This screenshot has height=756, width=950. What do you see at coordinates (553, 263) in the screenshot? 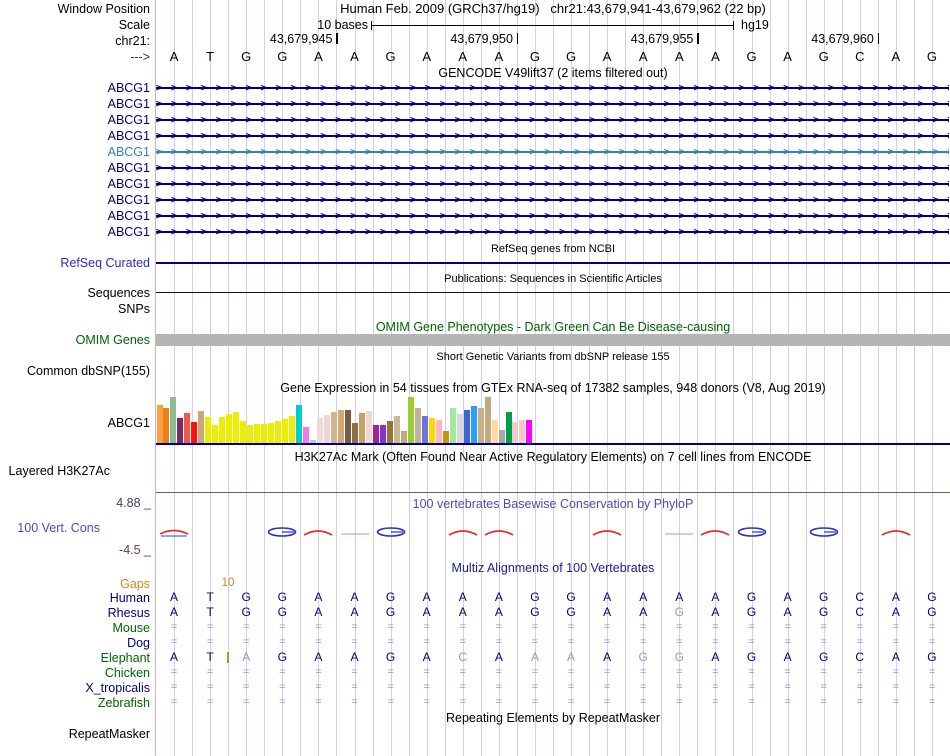
I see `refseq-curated-item` at bounding box center [553, 263].